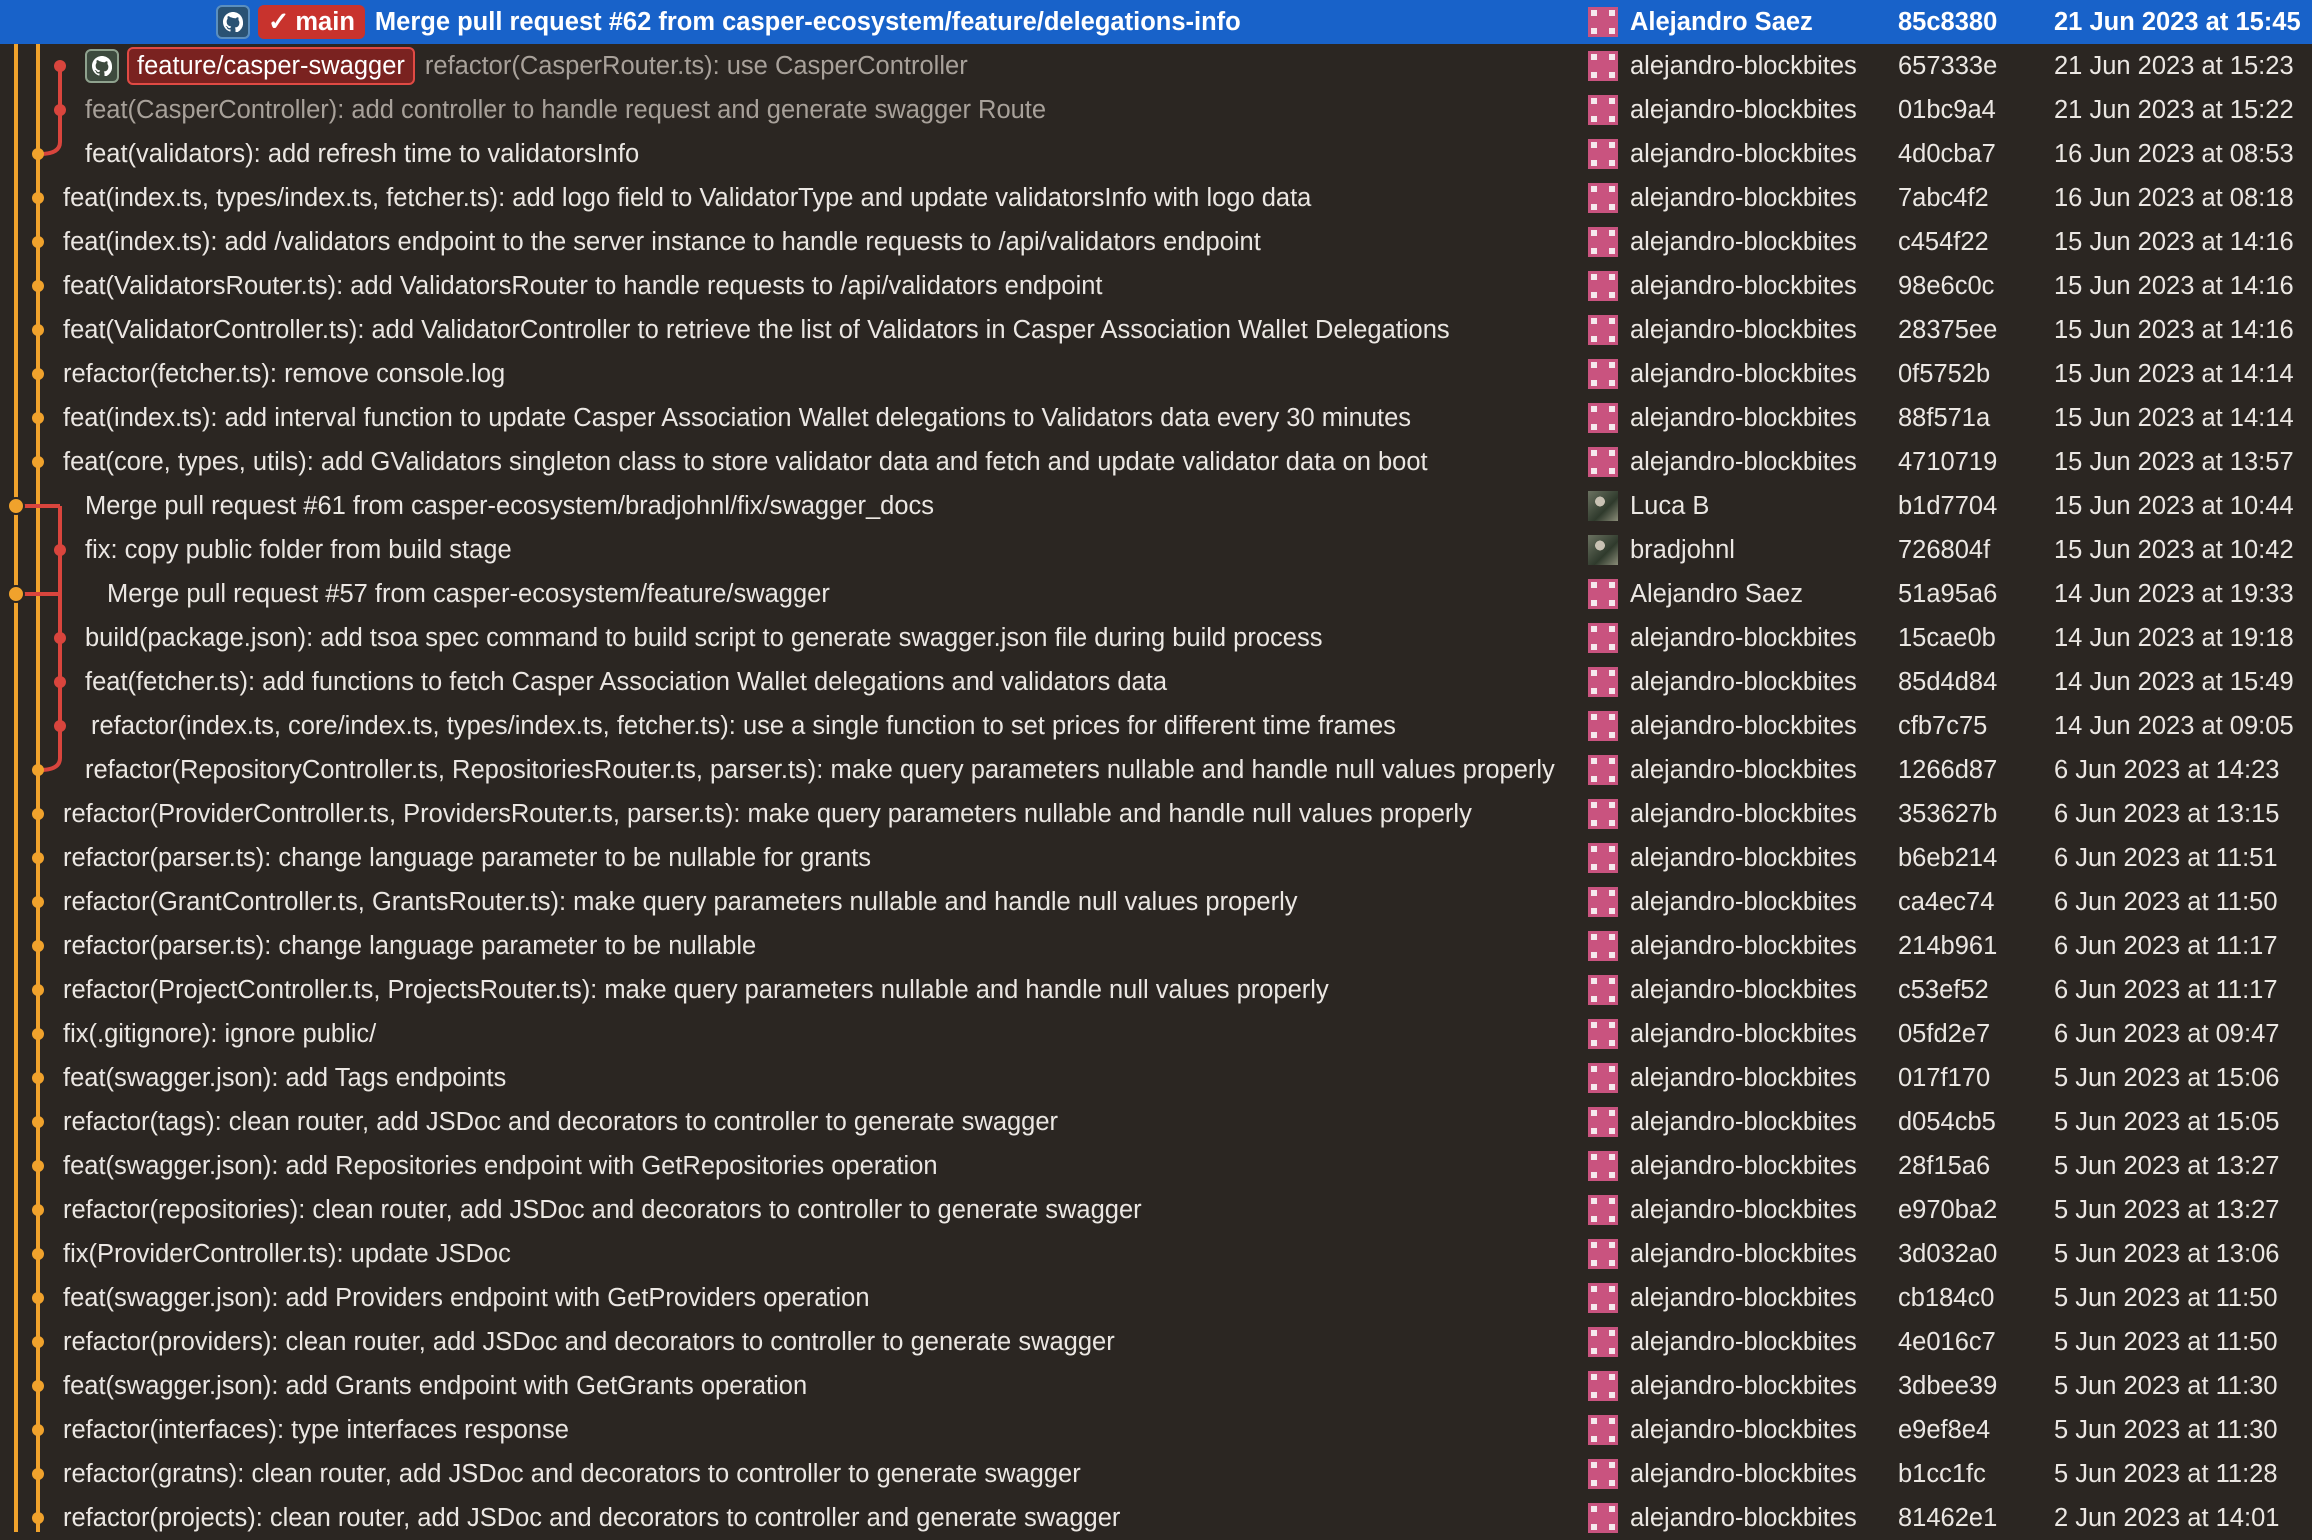  I want to click on commit-date: 21 Jun 2023 at 15:45, so click(2177, 22).